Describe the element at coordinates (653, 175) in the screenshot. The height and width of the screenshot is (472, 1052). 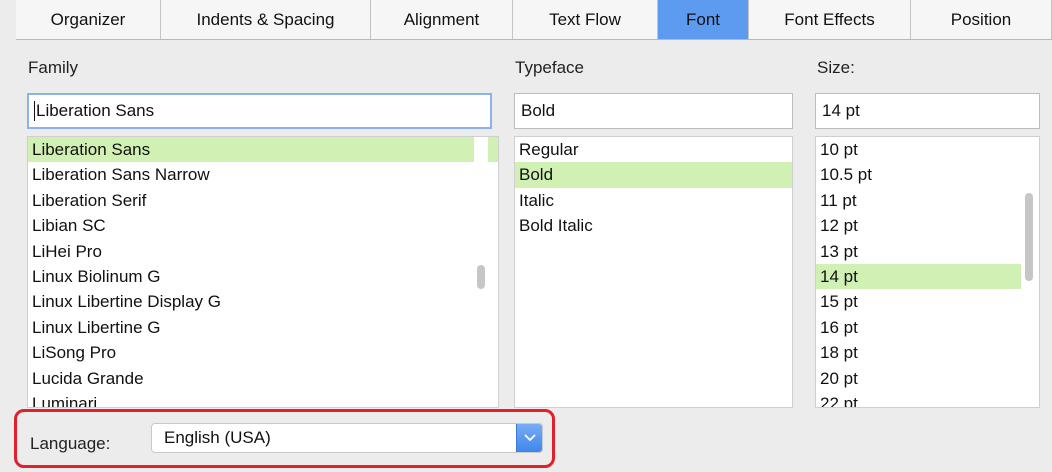
I see `typeface-list-item: Bold` at that location.